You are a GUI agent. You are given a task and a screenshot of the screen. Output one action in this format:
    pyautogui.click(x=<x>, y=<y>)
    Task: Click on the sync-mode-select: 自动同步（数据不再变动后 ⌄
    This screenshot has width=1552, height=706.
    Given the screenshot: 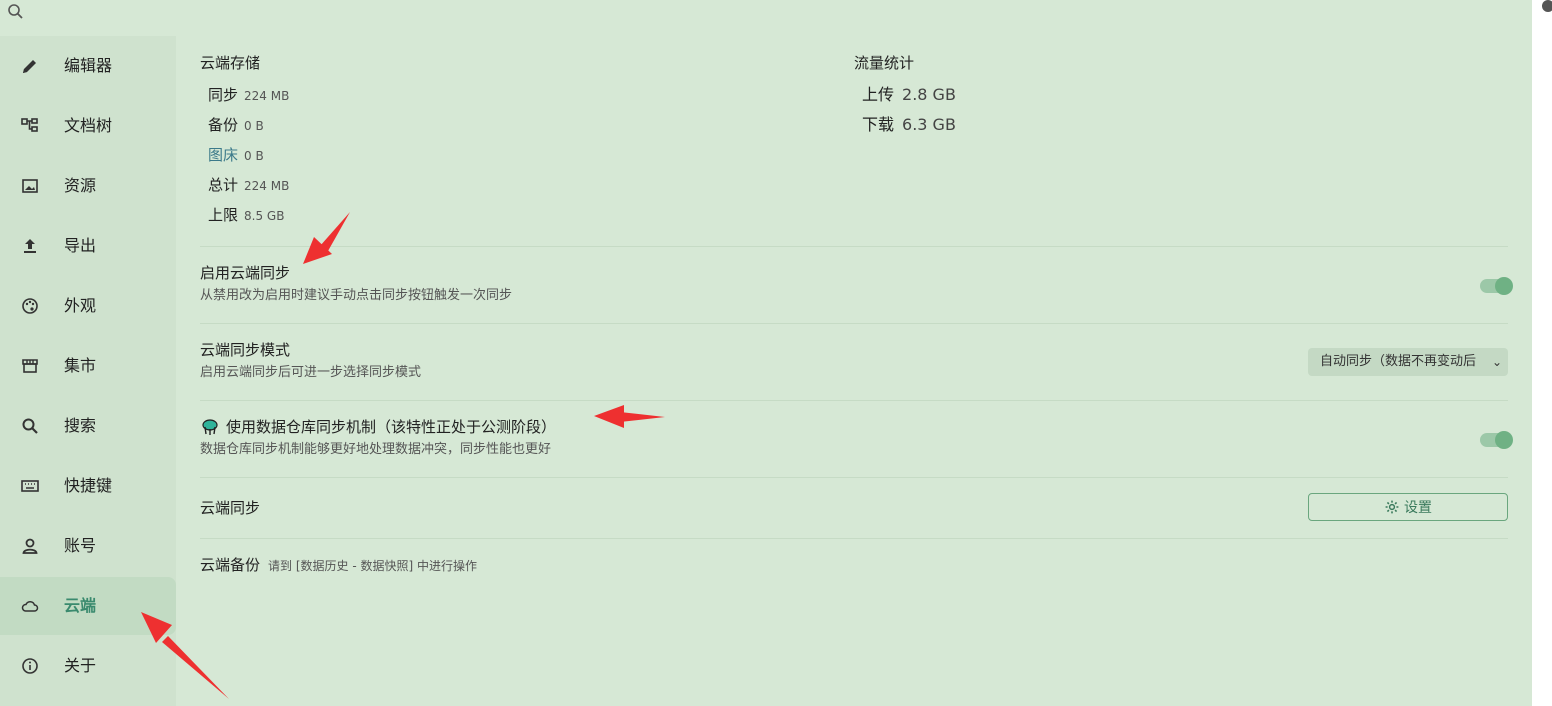 What is the action you would take?
    pyautogui.click(x=1408, y=362)
    